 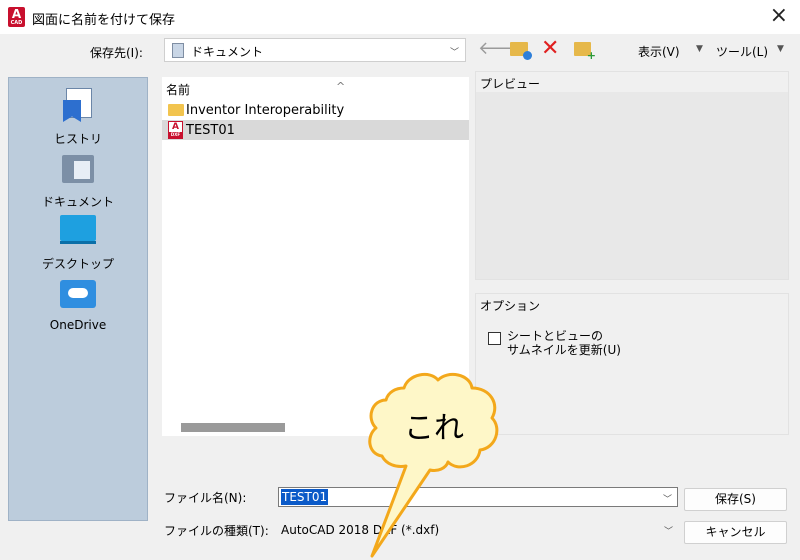 I want to click on cancel-button: キャンセル, so click(x=735, y=532).